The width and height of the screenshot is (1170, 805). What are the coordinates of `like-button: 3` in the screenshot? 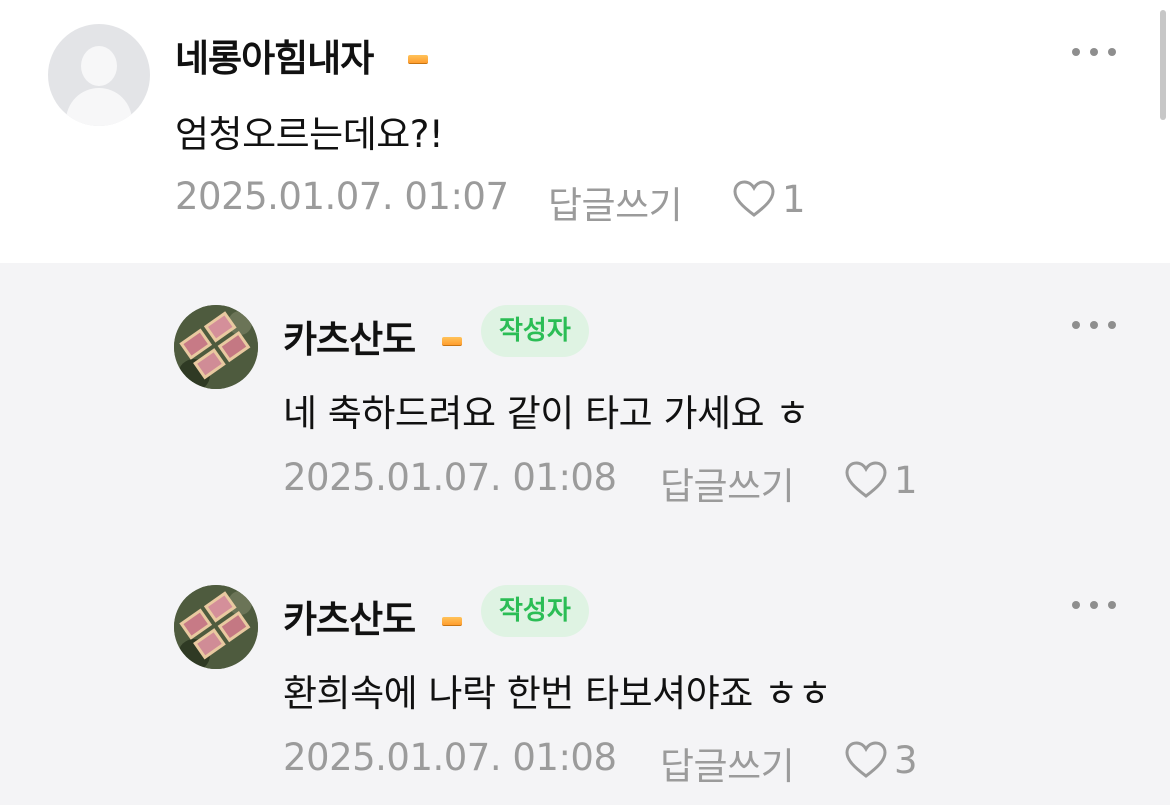 It's located at (881, 760).